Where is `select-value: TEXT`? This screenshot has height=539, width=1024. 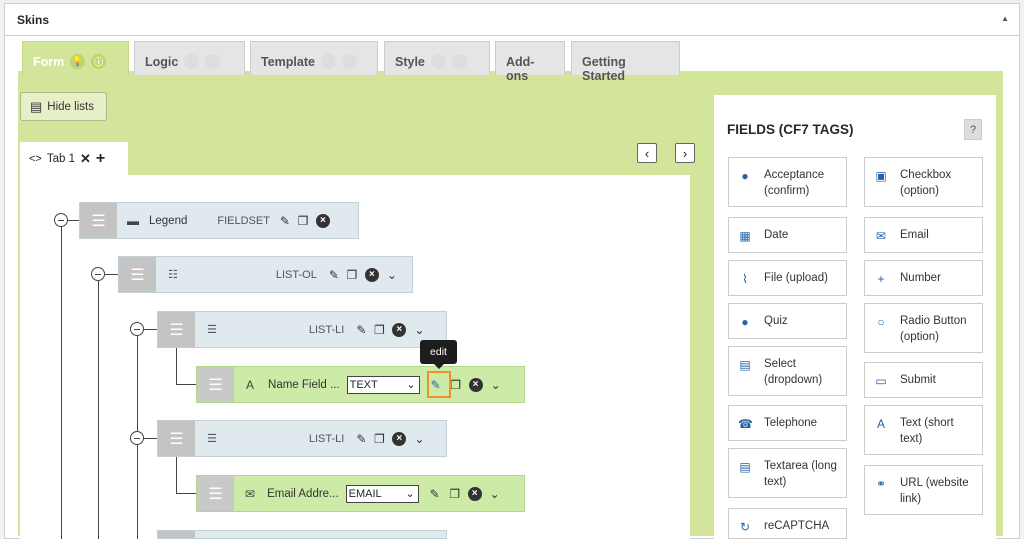 select-value: TEXT is located at coordinates (363, 384).